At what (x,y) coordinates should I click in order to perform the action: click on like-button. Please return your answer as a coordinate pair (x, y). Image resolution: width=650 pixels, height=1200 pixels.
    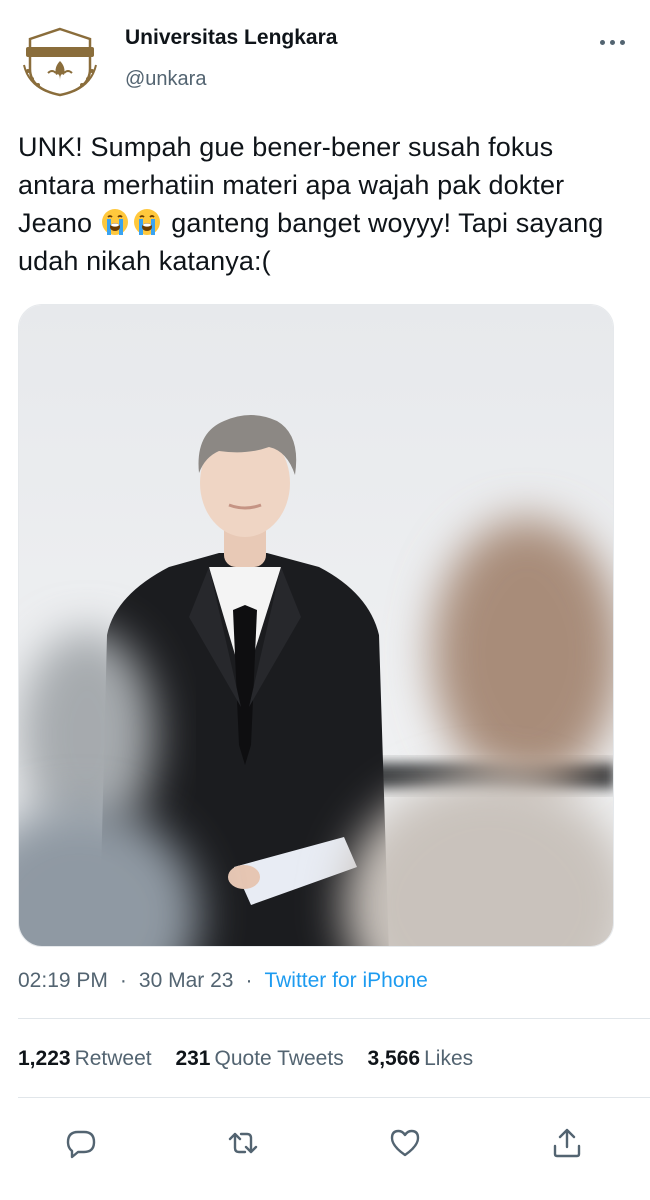
    Looking at the image, I should click on (405, 1143).